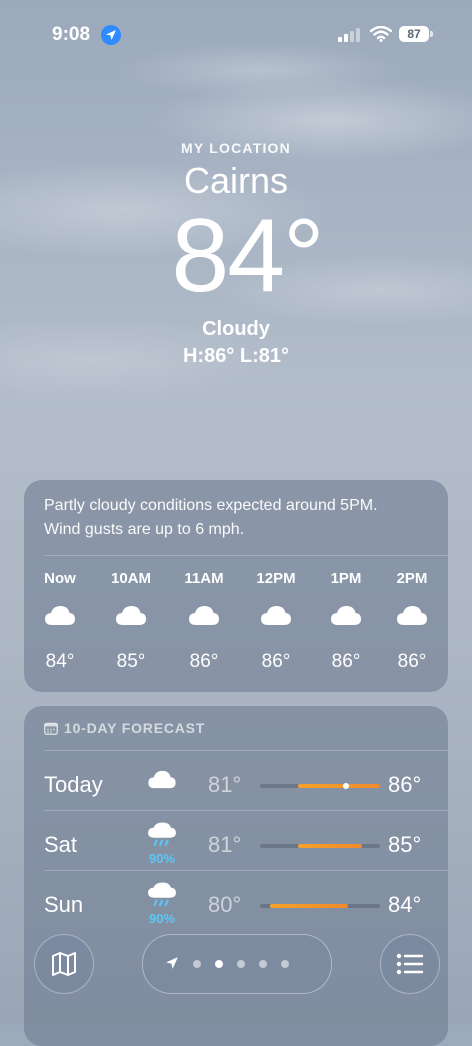 This screenshot has width=472, height=1046. I want to click on hour-label: Now, so click(60, 578).